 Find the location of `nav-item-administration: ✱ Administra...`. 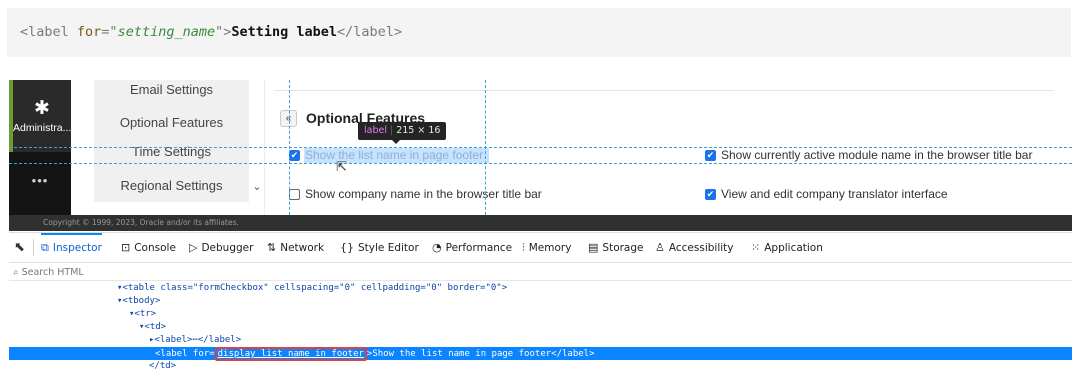

nav-item-administration: ✱ Administra... is located at coordinates (40, 116).